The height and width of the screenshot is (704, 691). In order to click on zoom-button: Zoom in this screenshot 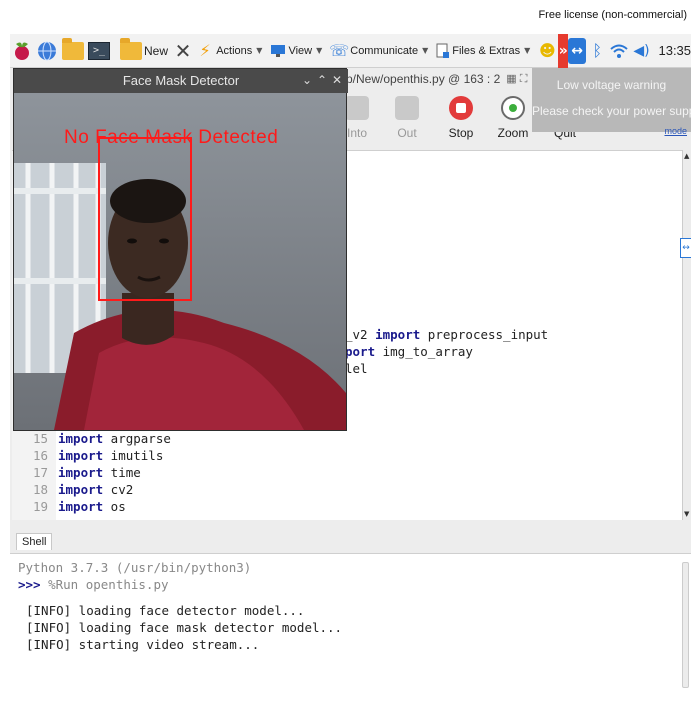, I will do `click(513, 118)`.